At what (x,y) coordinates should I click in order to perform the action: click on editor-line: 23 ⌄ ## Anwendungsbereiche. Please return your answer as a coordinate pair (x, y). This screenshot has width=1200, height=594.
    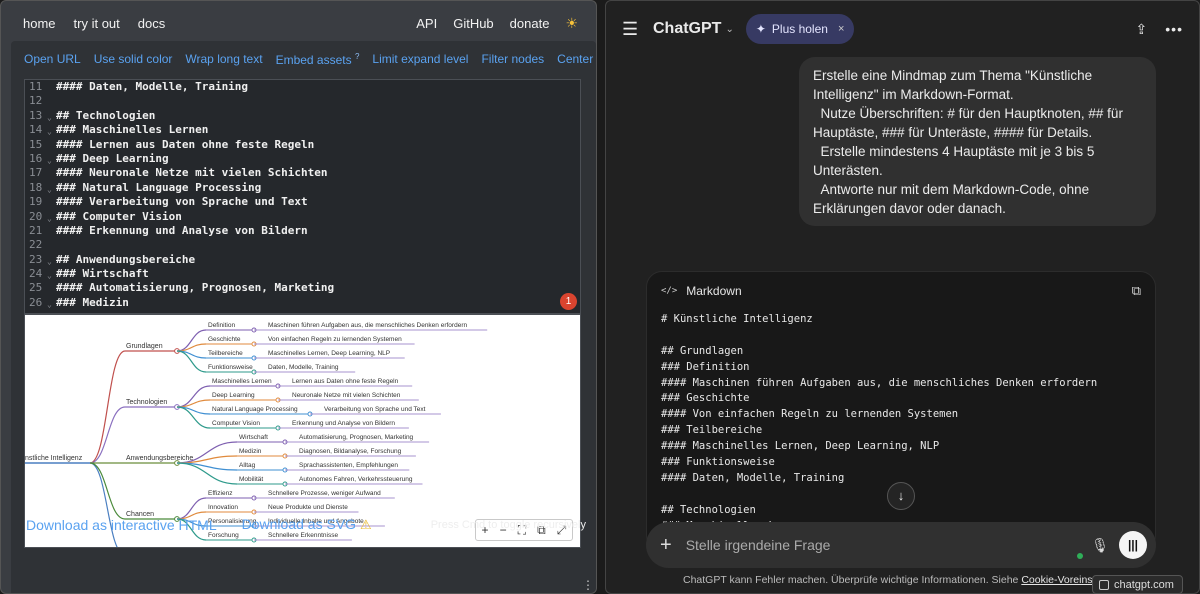
    Looking at the image, I should click on (302, 260).